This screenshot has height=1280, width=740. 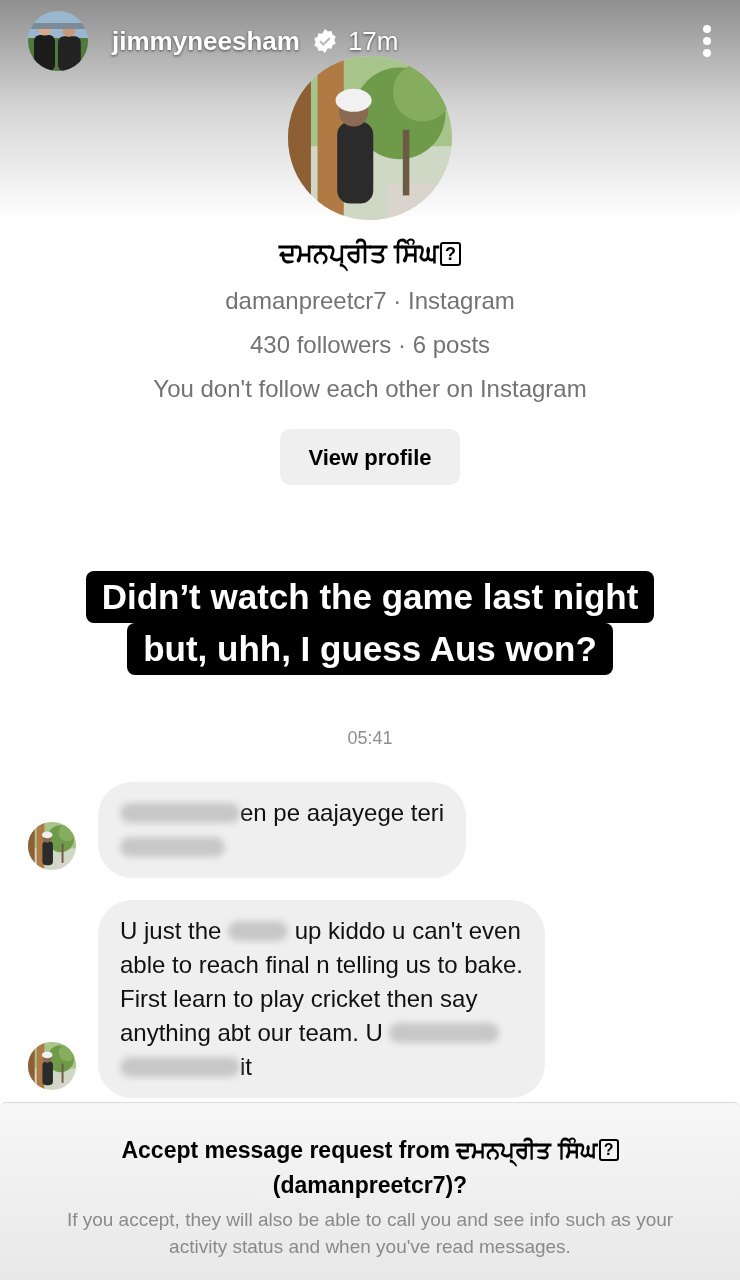 What do you see at coordinates (299, 999) in the screenshot?
I see `message-text: First learn to play cricket then say` at bounding box center [299, 999].